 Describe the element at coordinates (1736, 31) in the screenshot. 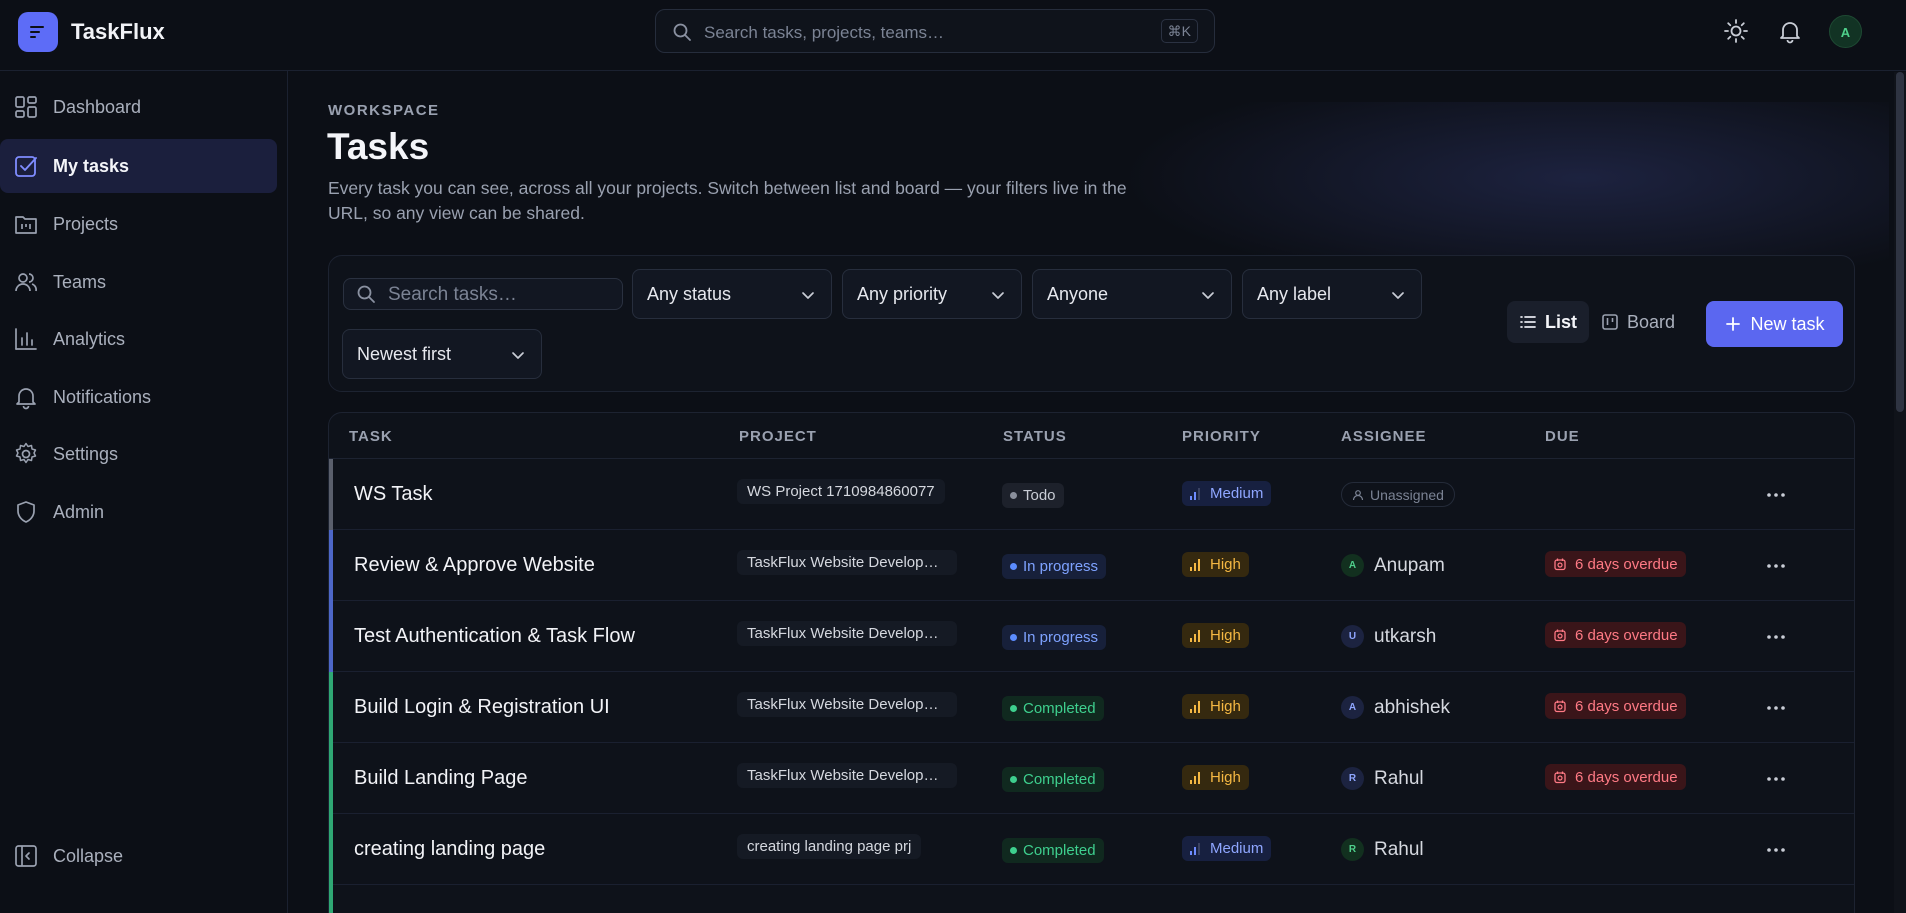

I see `sun-icon` at that location.